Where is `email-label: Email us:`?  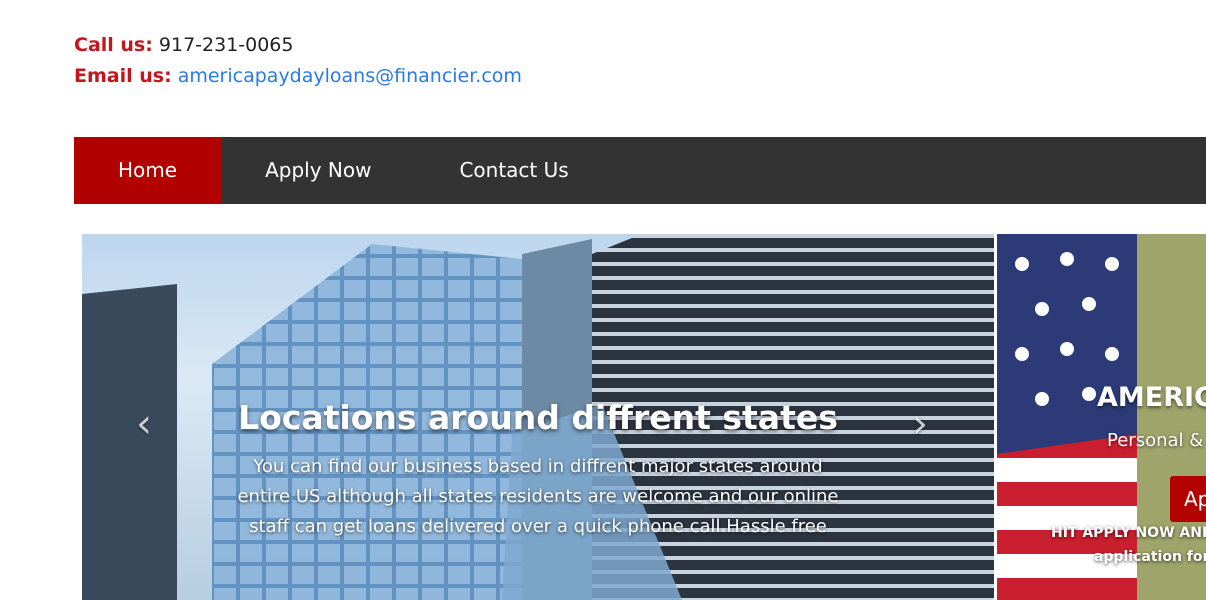
email-label: Email us: is located at coordinates (123, 76).